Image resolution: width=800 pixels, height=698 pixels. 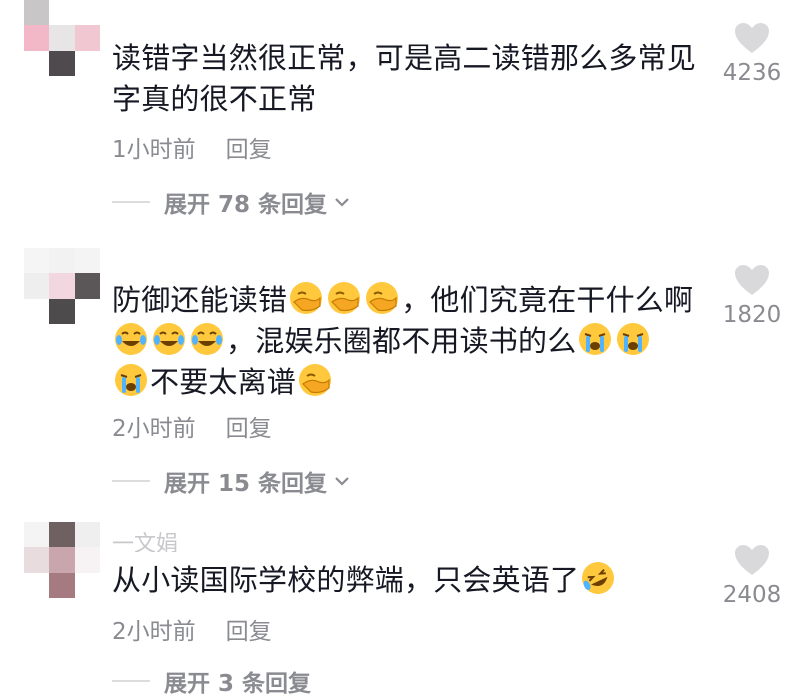 What do you see at coordinates (752, 315) in the screenshot?
I see `like-count: 1820` at bounding box center [752, 315].